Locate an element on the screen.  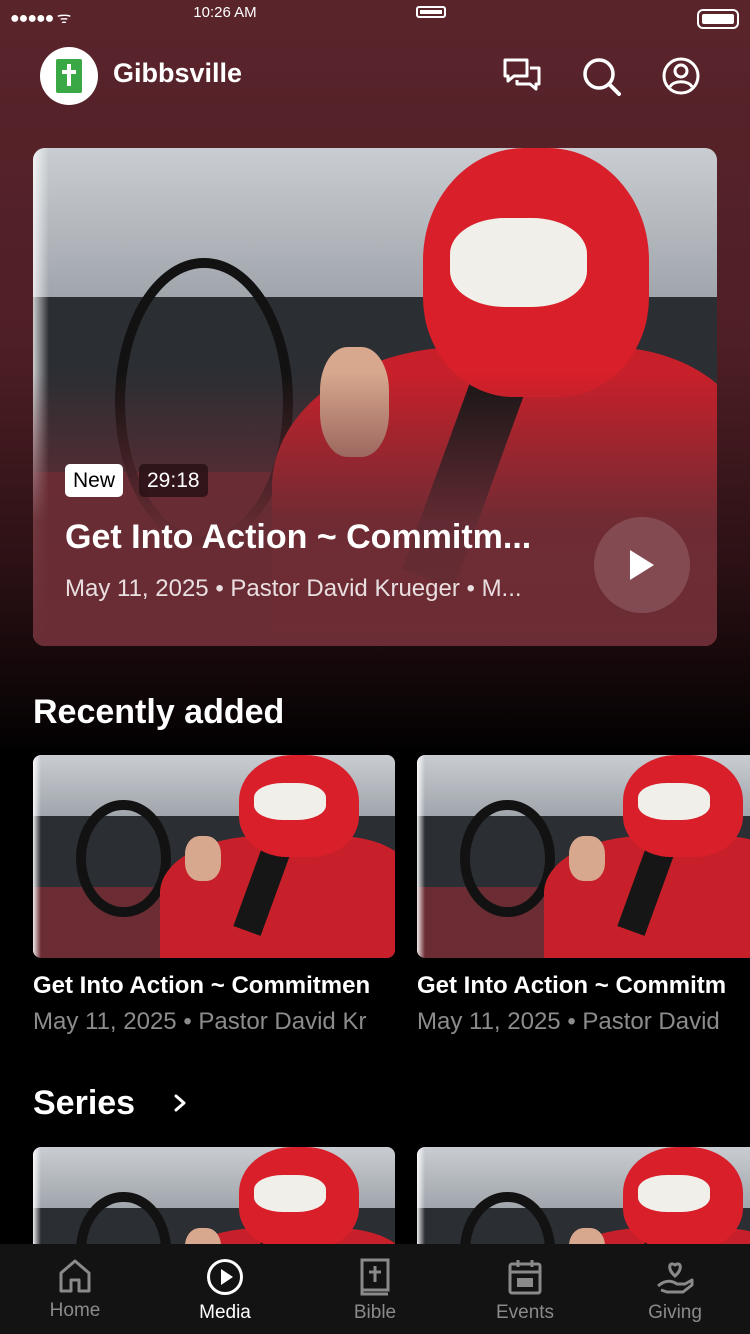
tab-home: Home is located at coordinates (75, 1289).